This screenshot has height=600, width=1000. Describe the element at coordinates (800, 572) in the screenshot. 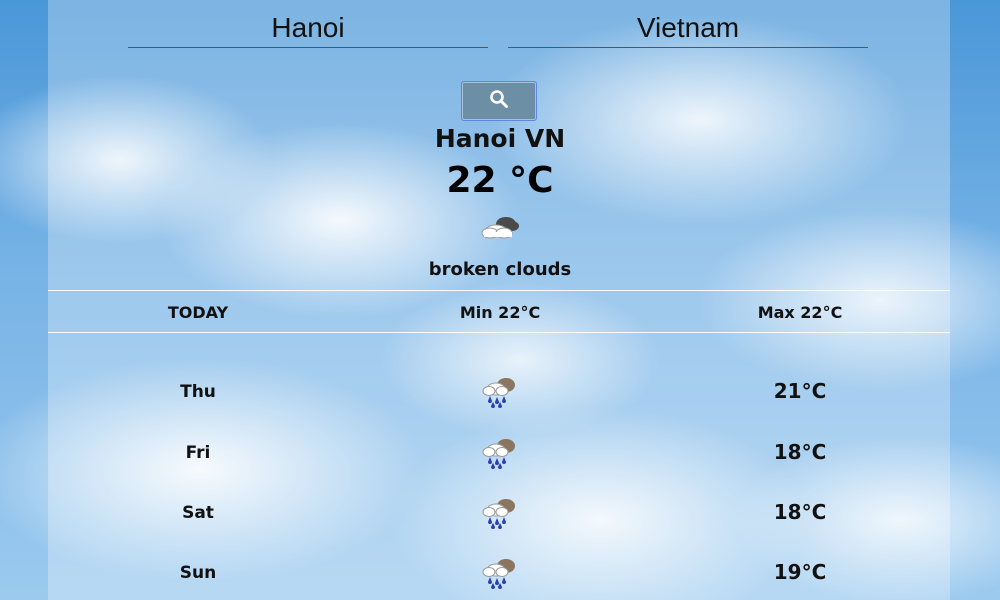

I see `forecast-temp: 19°C` at that location.